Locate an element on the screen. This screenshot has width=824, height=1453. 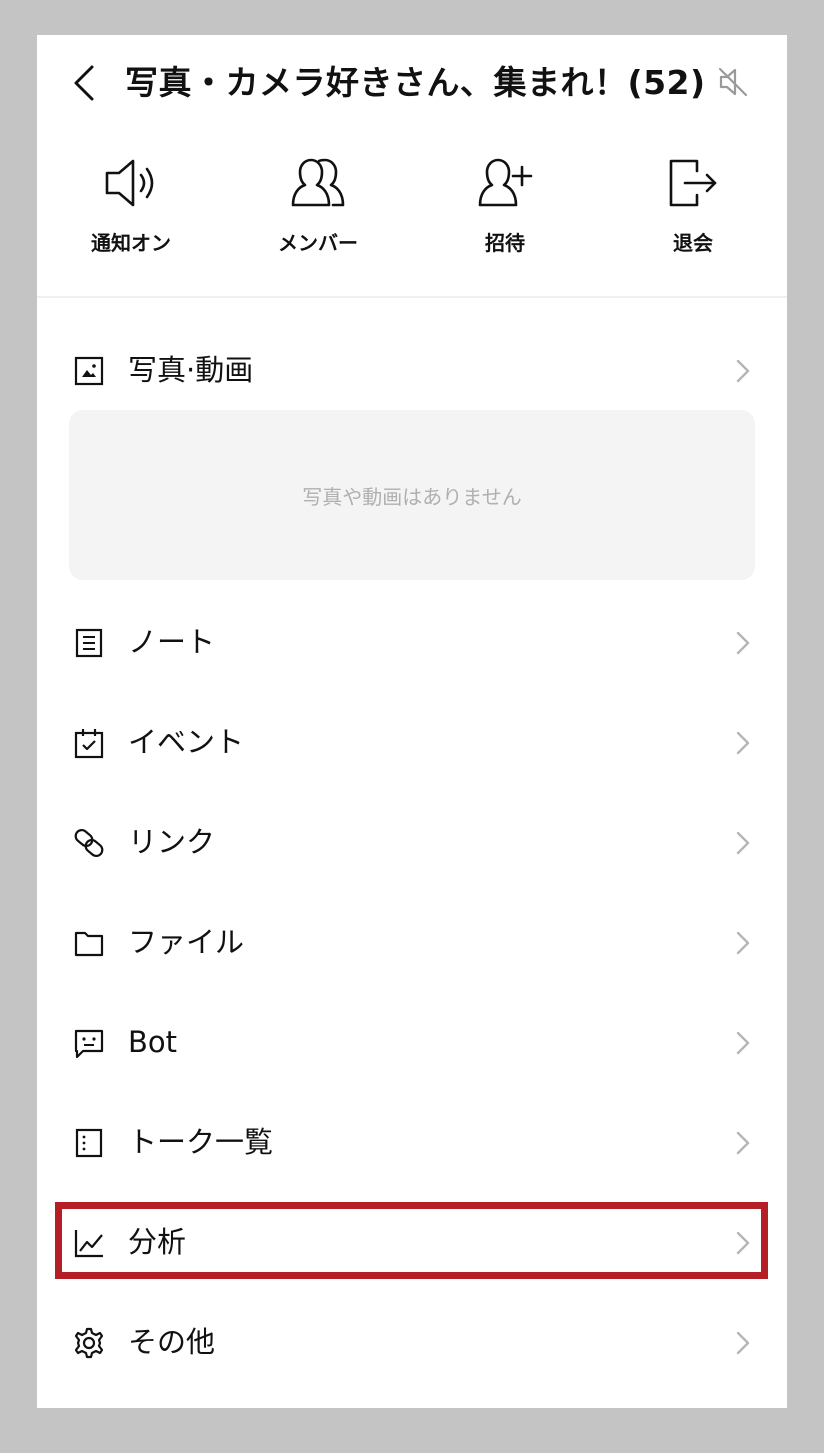
analytics-highlight-box is located at coordinates (411, 1240).